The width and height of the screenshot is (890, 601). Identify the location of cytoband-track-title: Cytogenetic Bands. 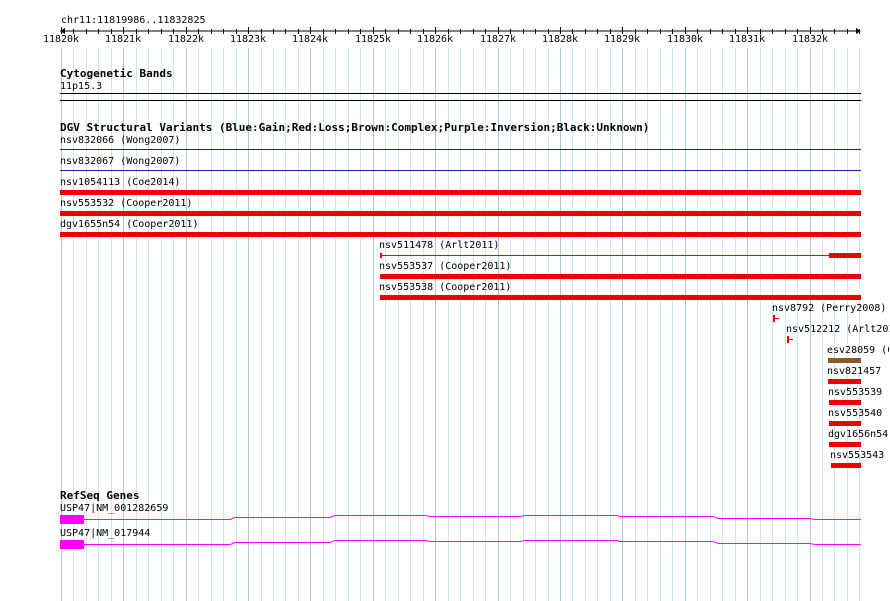
(116, 73).